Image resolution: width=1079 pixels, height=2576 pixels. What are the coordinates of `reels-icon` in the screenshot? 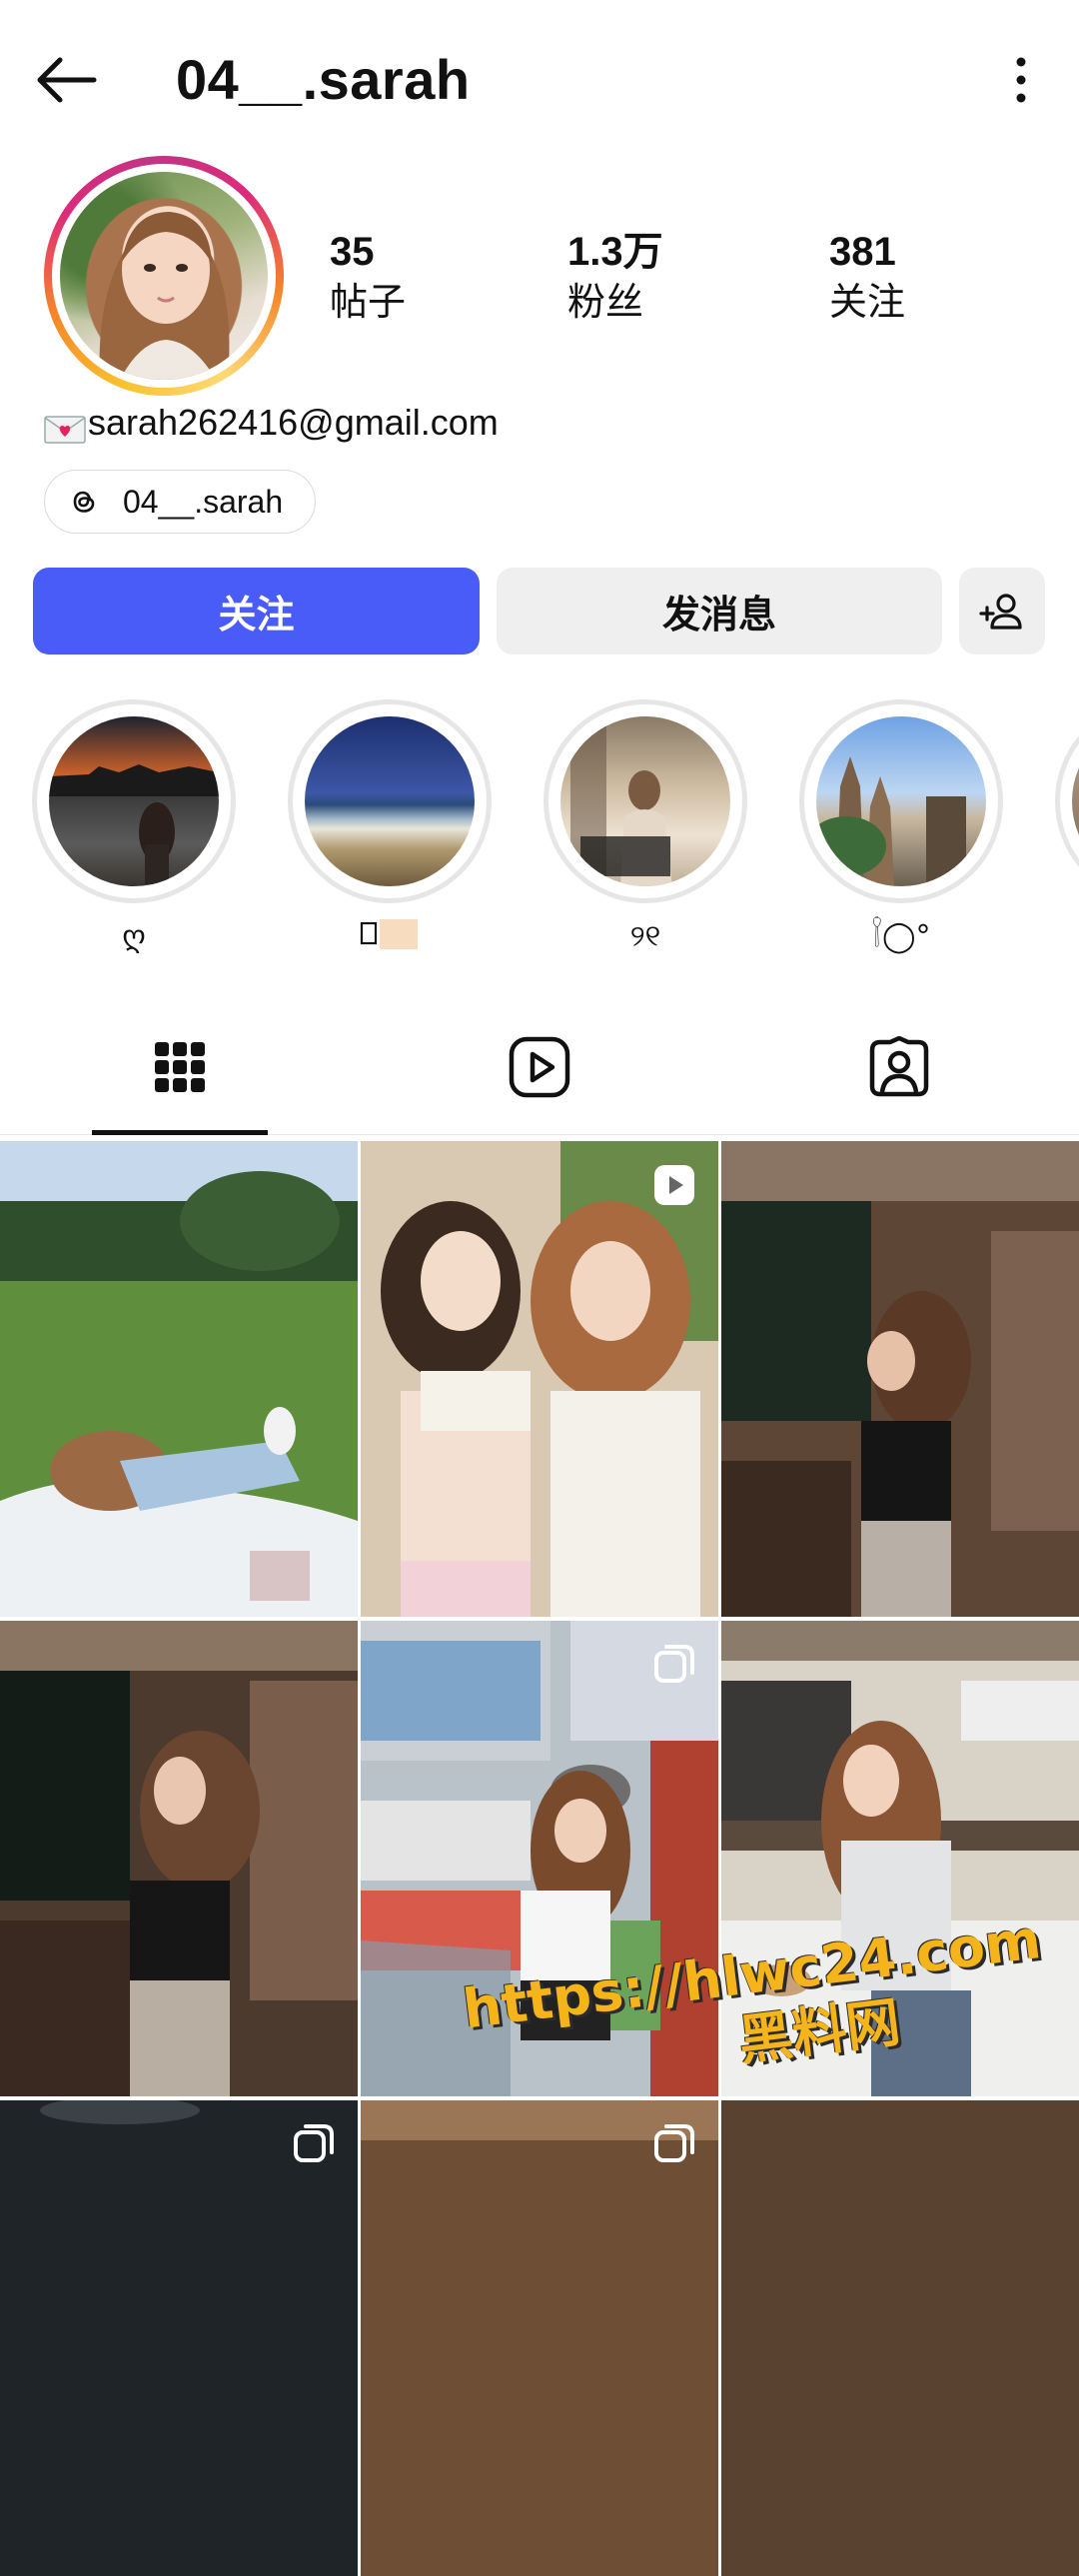 It's located at (539, 1067).